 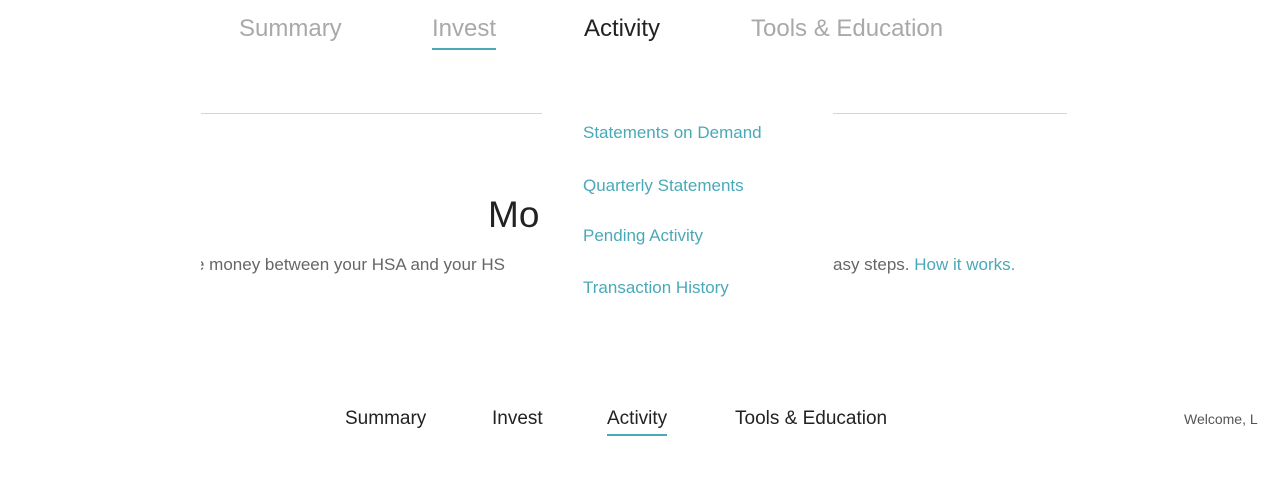 What do you see at coordinates (874, 264) in the screenshot?
I see `description-text-right: asy steps.` at bounding box center [874, 264].